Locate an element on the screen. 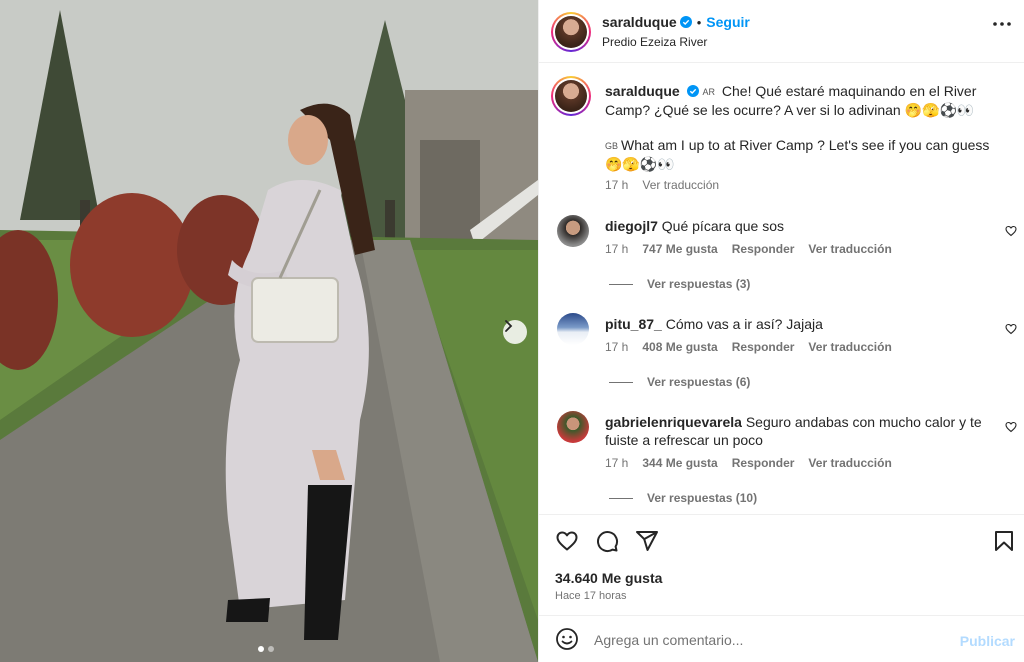 The height and width of the screenshot is (662, 1024). chevron-right-icon is located at coordinates (509, 326).